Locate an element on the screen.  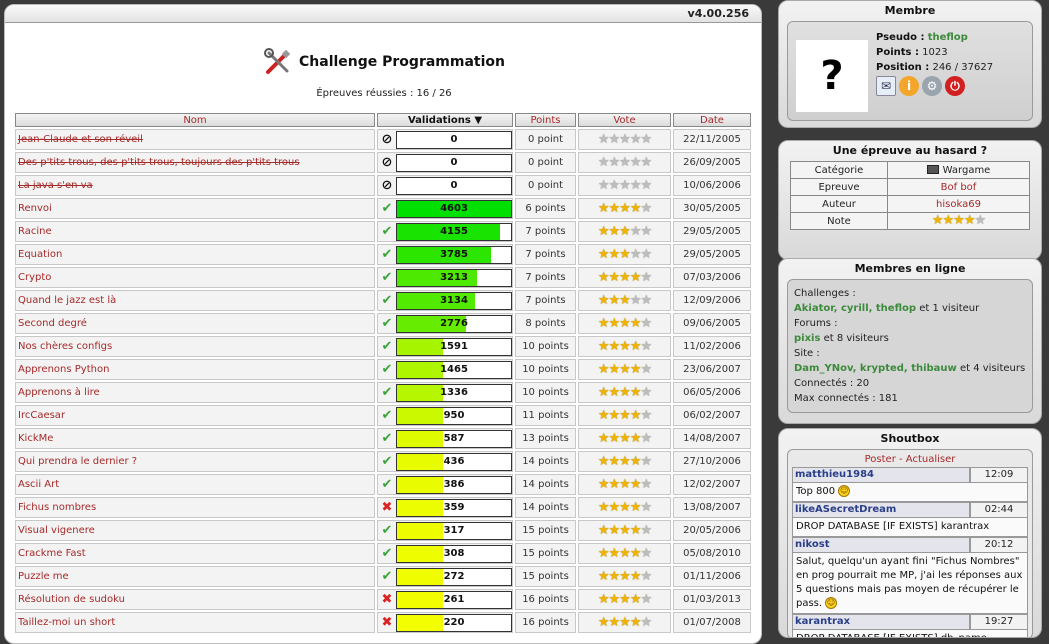
challenge-name-link: Apprenons à lire is located at coordinates (195, 392).